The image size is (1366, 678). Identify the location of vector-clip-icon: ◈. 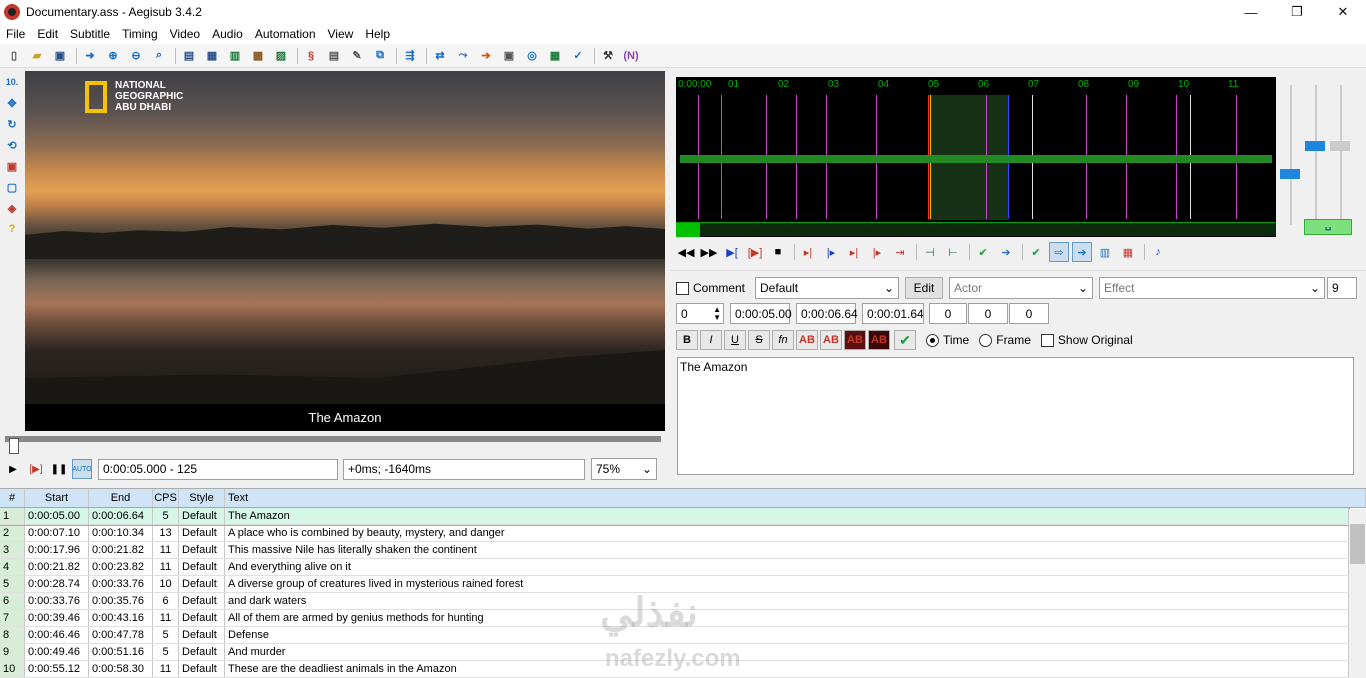
(12, 208).